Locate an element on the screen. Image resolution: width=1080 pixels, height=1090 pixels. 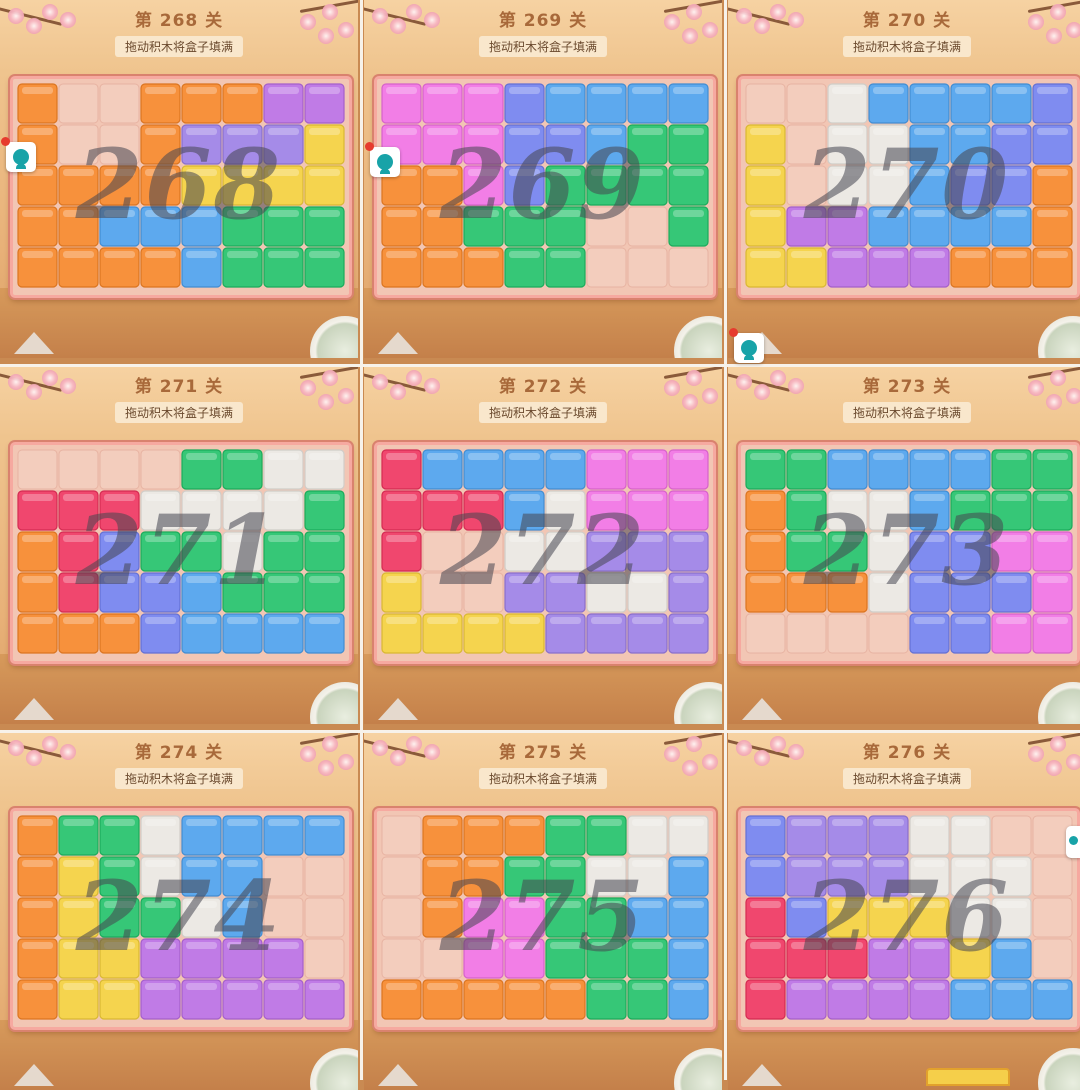
board-cells is located at coordinates (181, 185).